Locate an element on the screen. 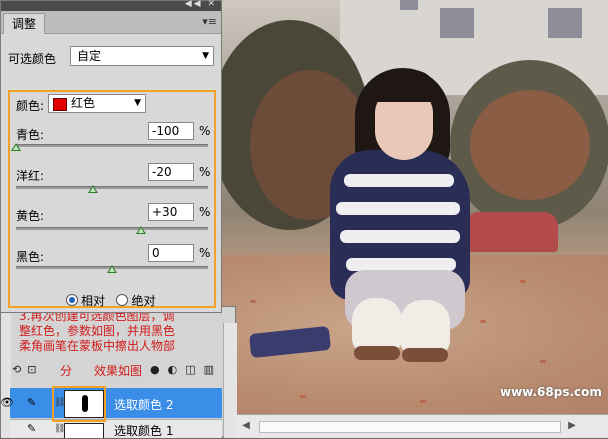 The height and width of the screenshot is (439, 608). panel-title-bar: ◀◀ ✕ is located at coordinates (111, 5).